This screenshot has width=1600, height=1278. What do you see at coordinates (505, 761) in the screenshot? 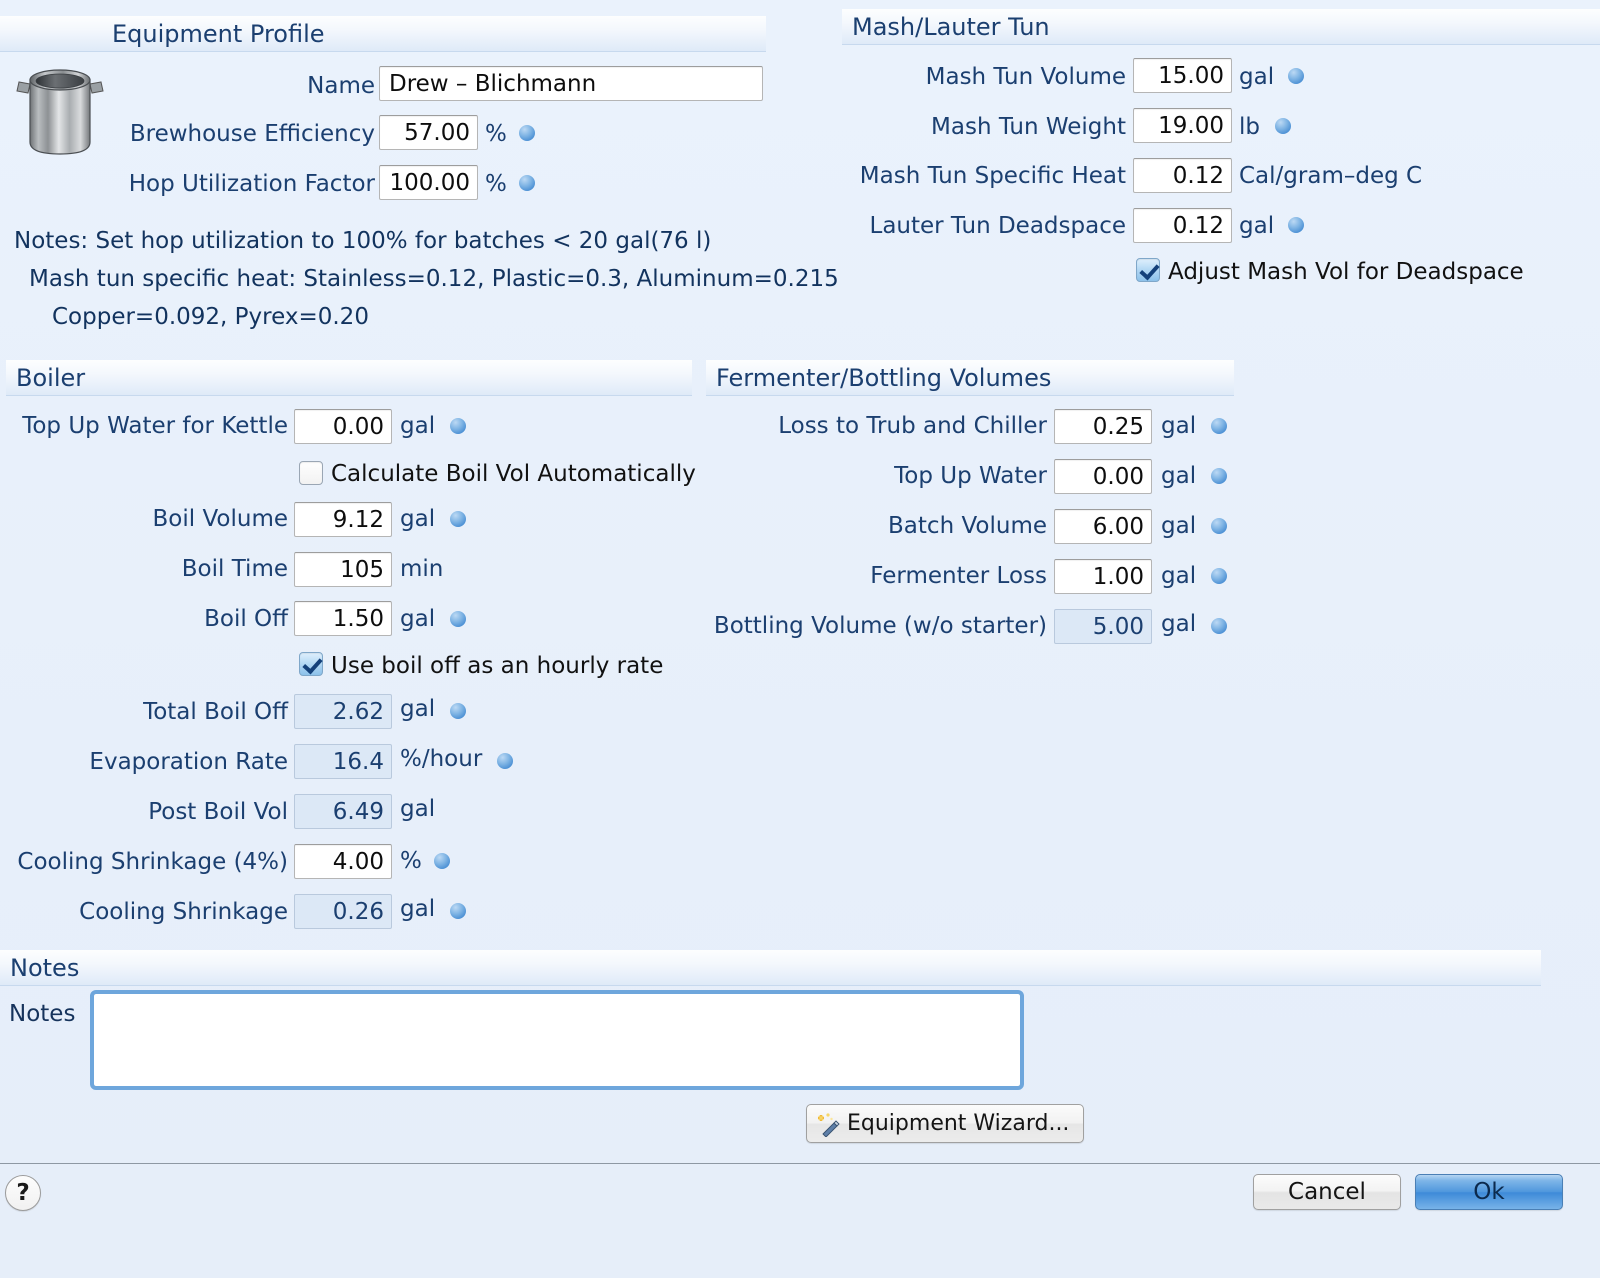
I see `indicator-dot-evaporation-rate` at bounding box center [505, 761].